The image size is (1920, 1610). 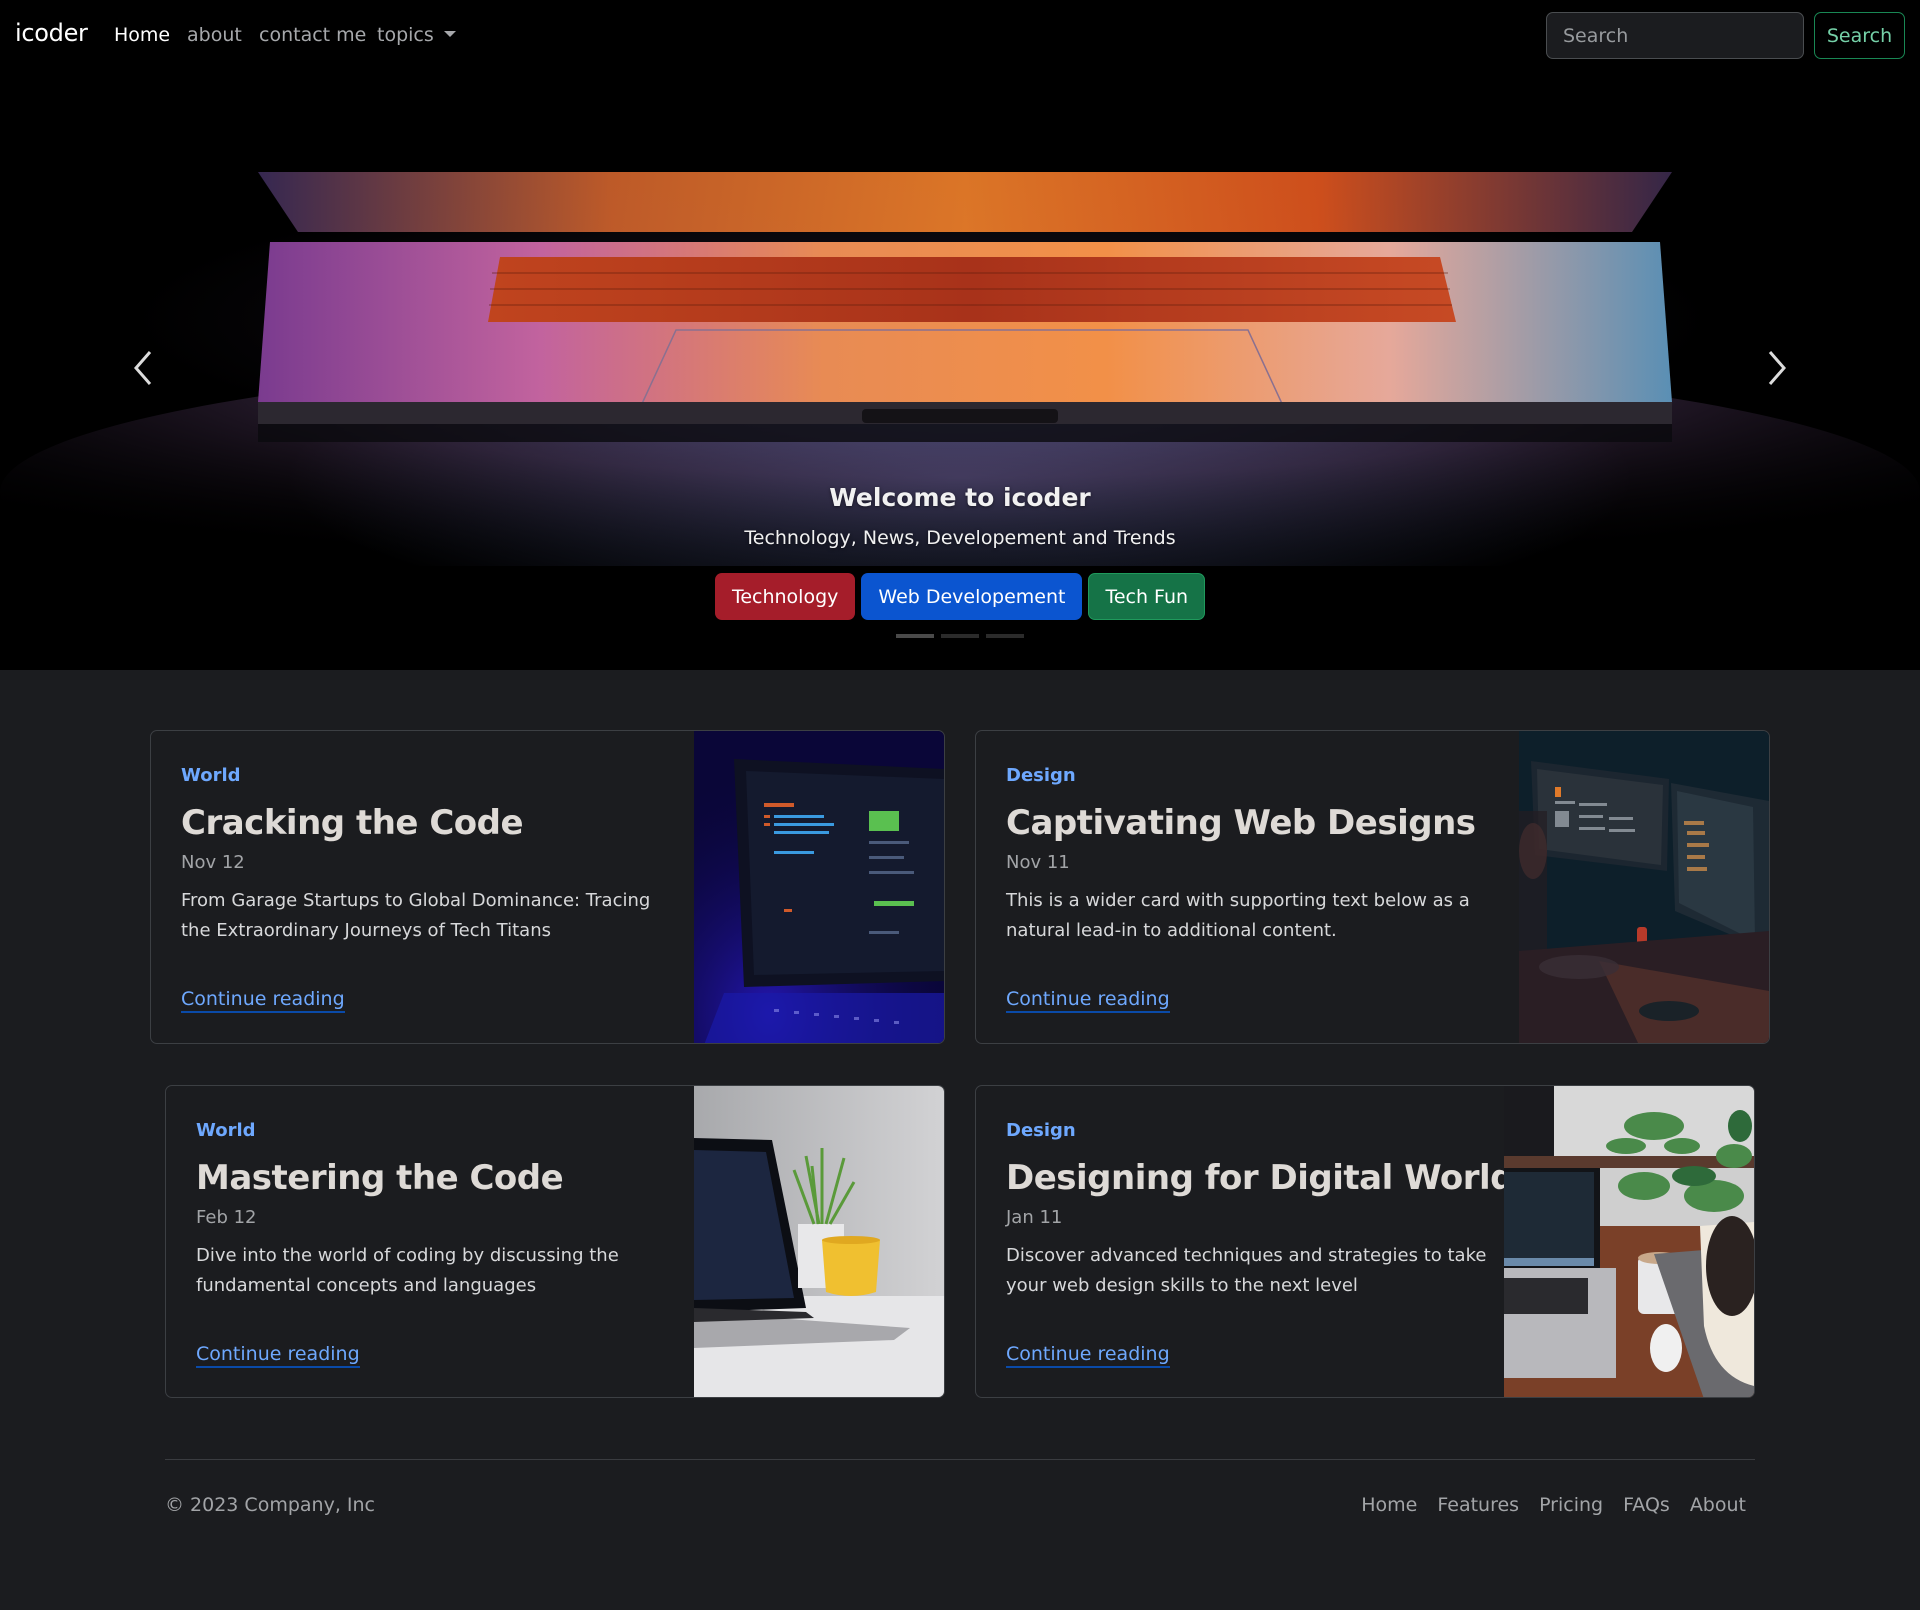 I want to click on footer-link-faqs: FAQs, so click(x=1646, y=1505).